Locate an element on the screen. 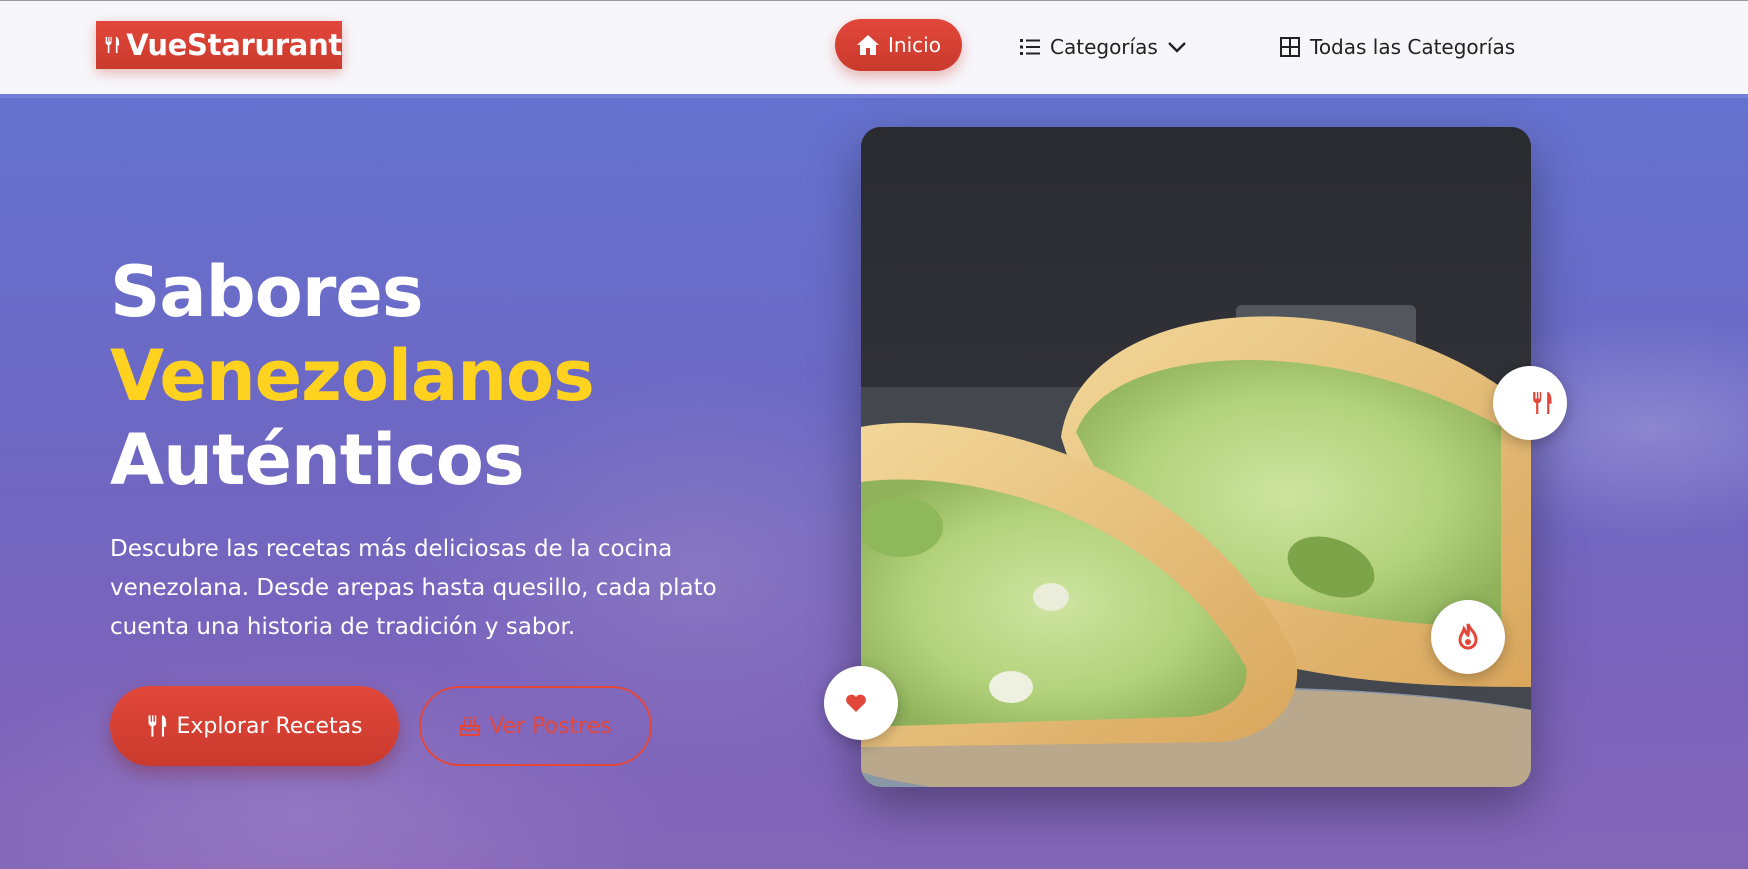 This screenshot has height=869, width=1748. heart-icon is located at coordinates (856, 703).